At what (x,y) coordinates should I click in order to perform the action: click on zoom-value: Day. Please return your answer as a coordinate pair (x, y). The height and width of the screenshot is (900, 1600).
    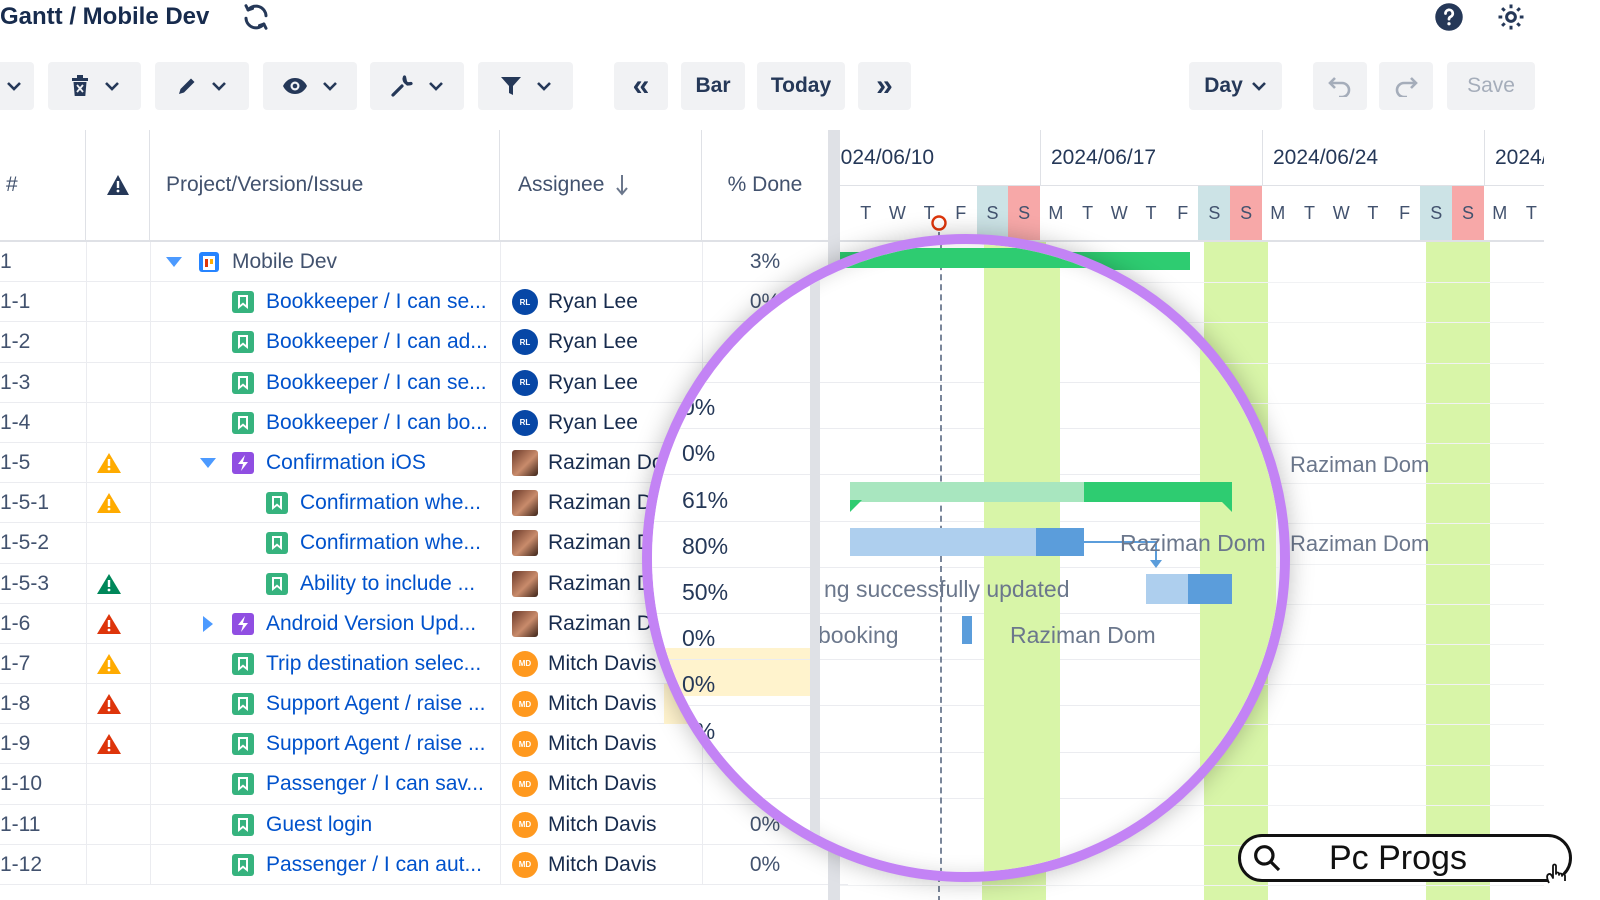
    Looking at the image, I should click on (1223, 85).